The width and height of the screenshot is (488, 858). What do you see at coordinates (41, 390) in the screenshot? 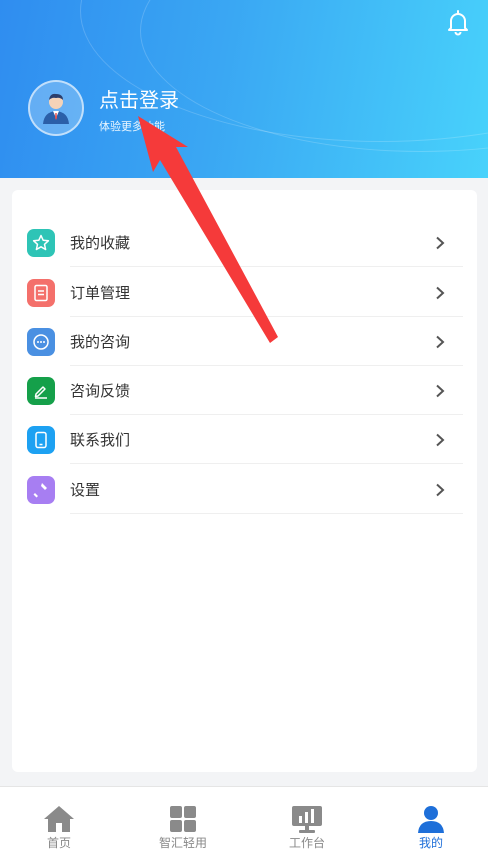
I see `edit-pen-icon` at bounding box center [41, 390].